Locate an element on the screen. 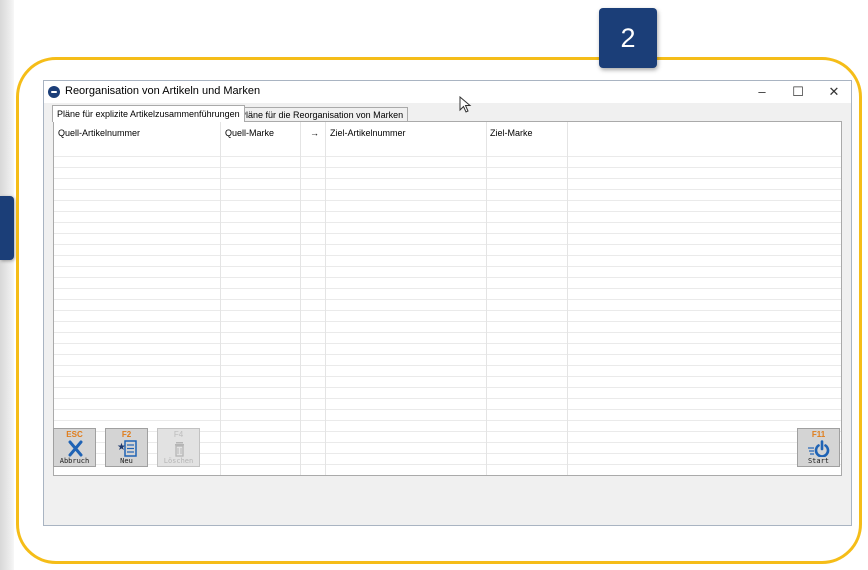  new-button-label: Neu is located at coordinates (126, 461).